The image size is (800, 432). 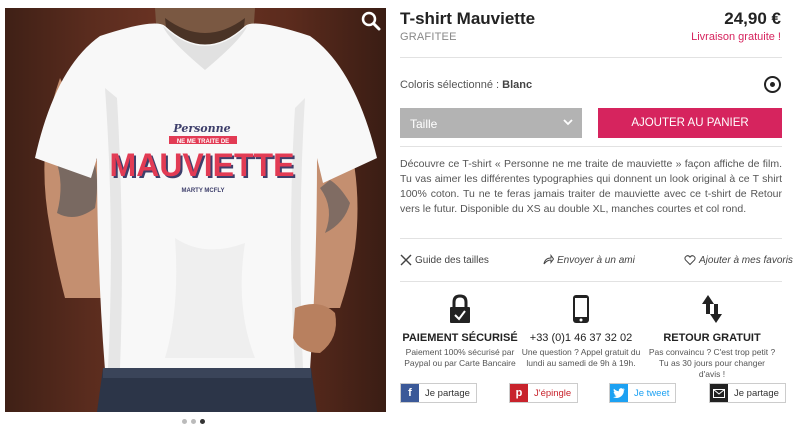 I want to click on shipping-note: Livraison gratuite !, so click(x=736, y=37).